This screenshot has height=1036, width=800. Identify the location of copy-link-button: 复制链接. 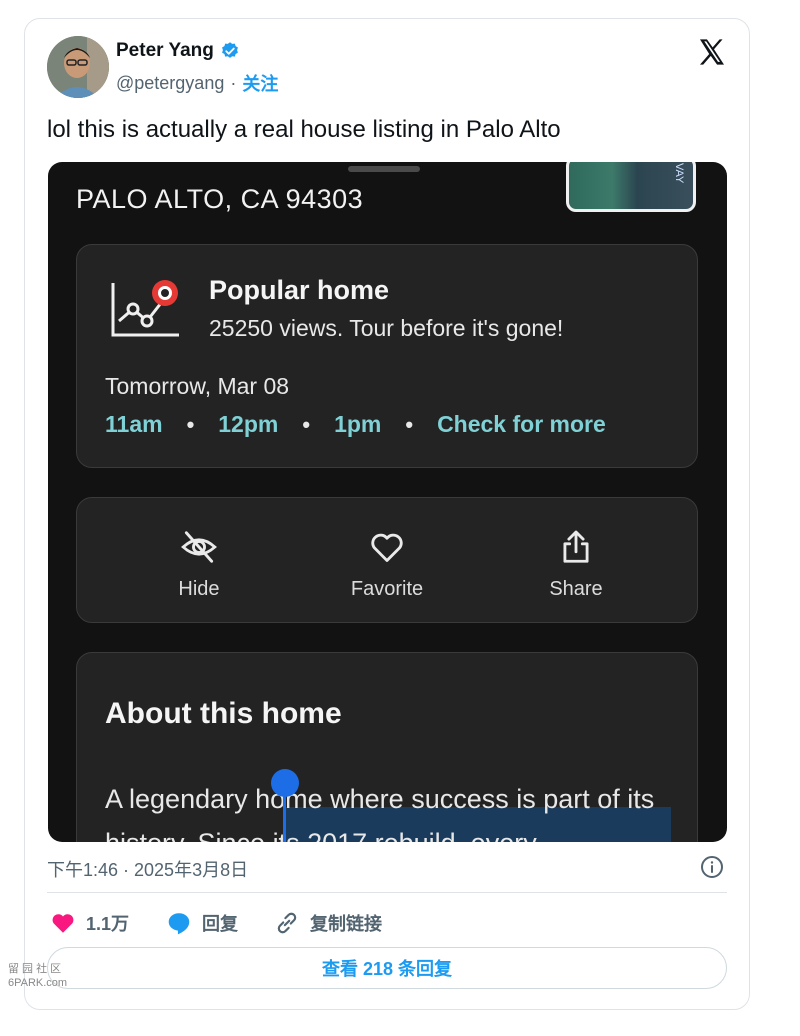
(328, 923).